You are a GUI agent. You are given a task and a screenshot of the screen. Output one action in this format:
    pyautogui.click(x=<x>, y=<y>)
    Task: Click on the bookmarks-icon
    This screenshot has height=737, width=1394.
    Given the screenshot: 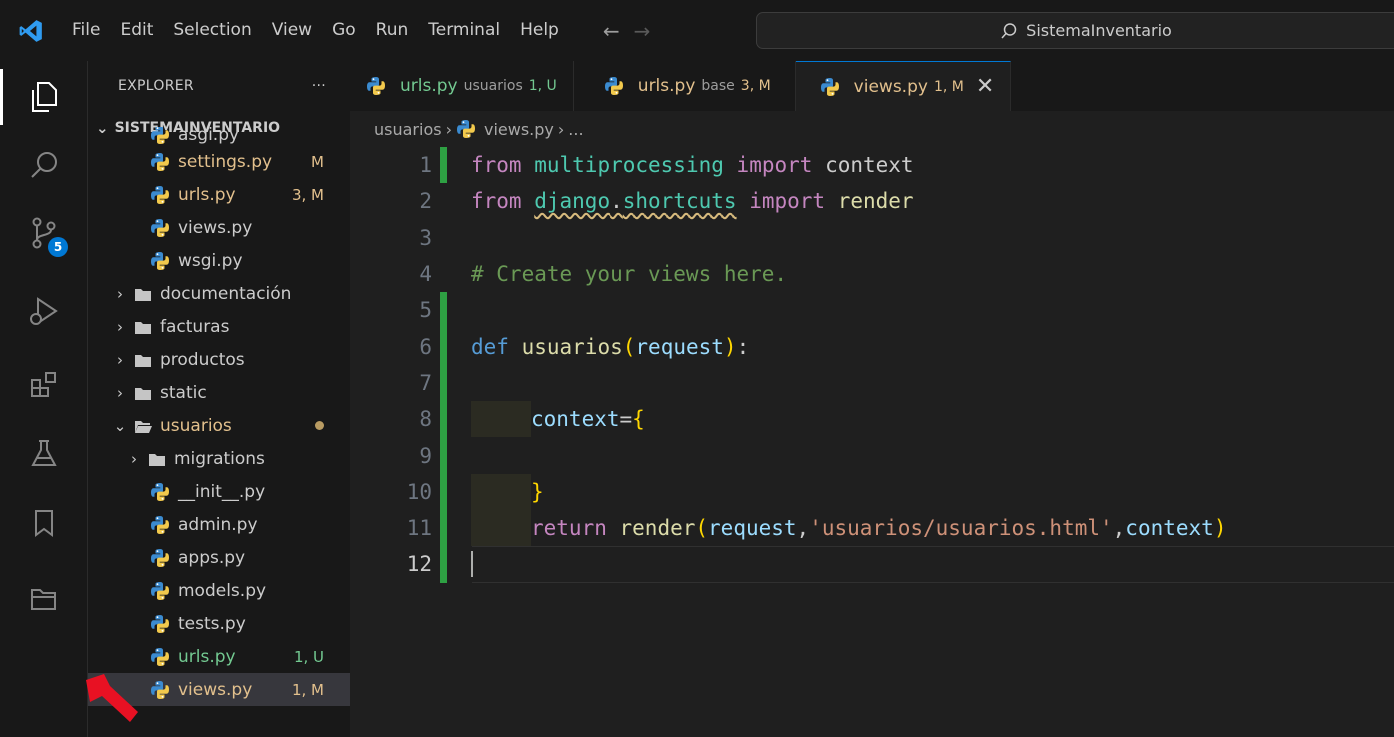 What is the action you would take?
    pyautogui.click(x=44, y=523)
    